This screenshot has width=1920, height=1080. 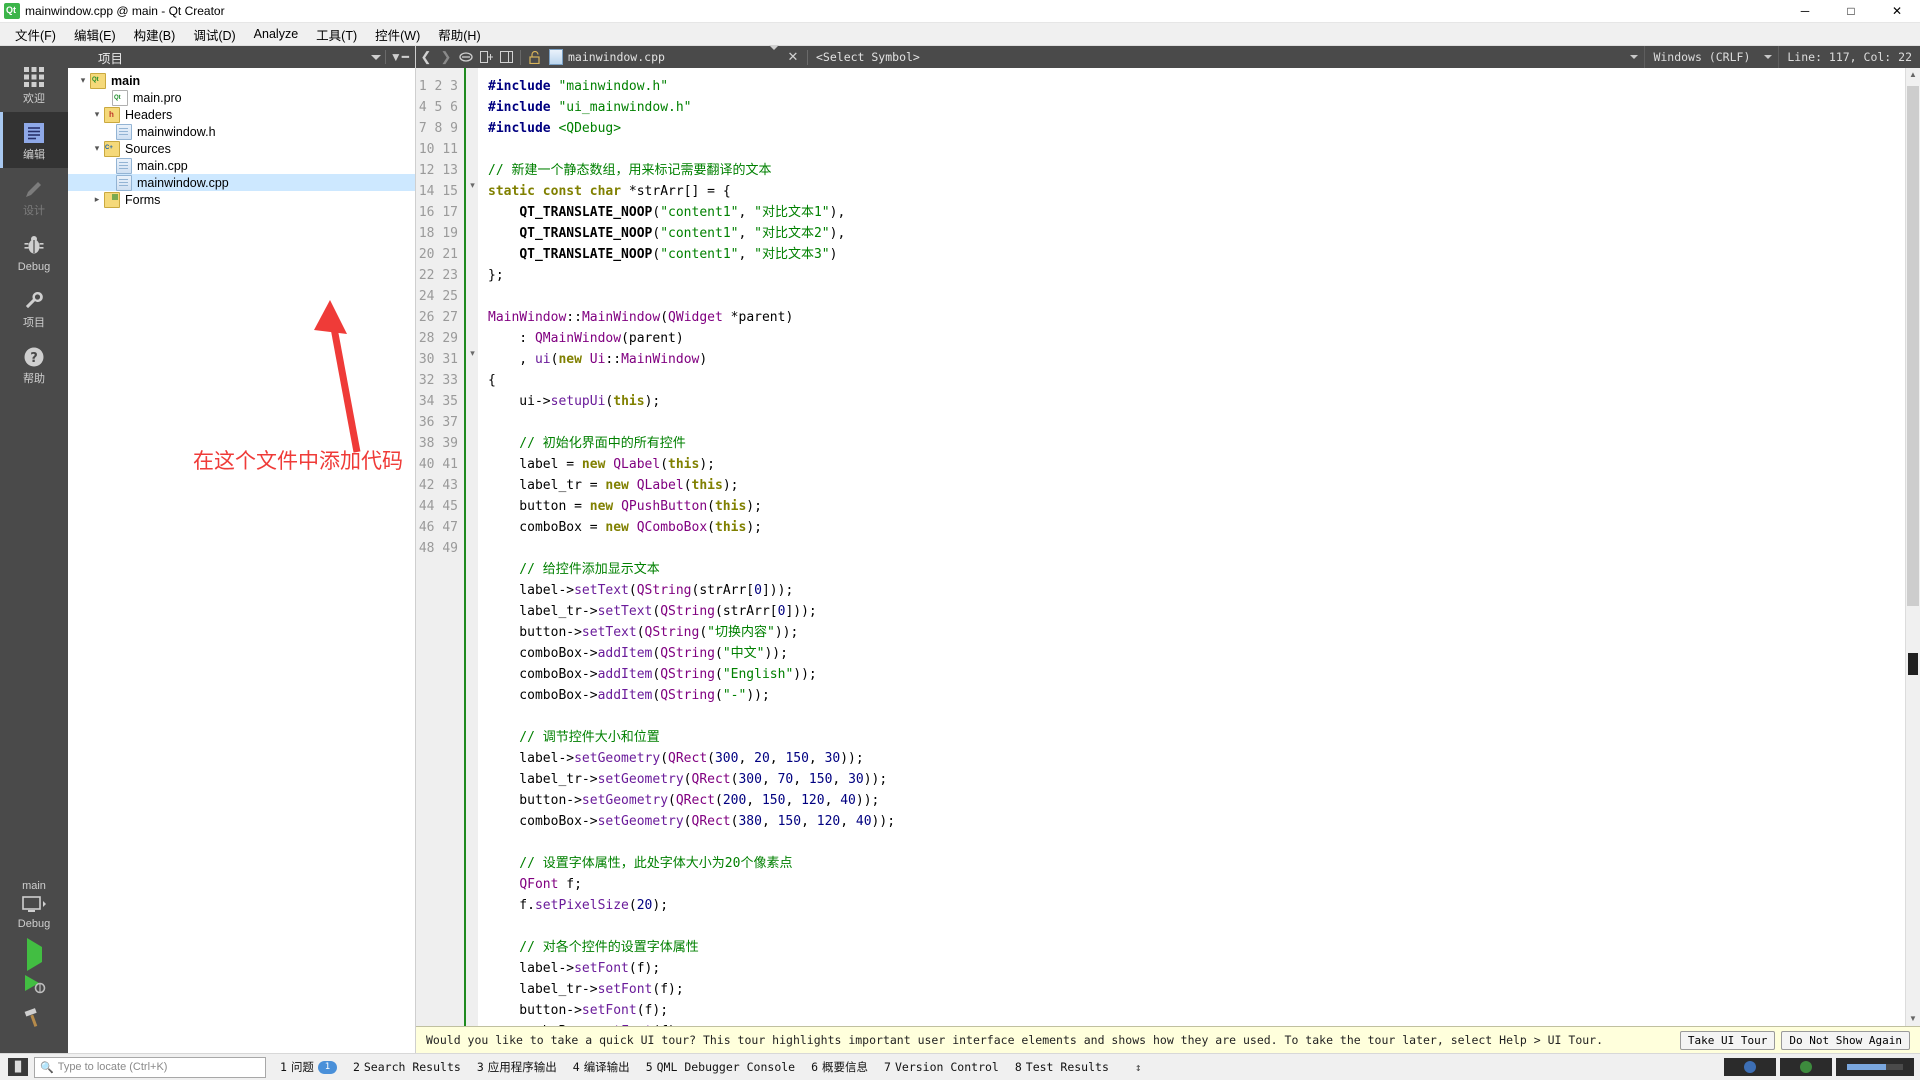 I want to click on close-button: ✕, so click(x=1897, y=11).